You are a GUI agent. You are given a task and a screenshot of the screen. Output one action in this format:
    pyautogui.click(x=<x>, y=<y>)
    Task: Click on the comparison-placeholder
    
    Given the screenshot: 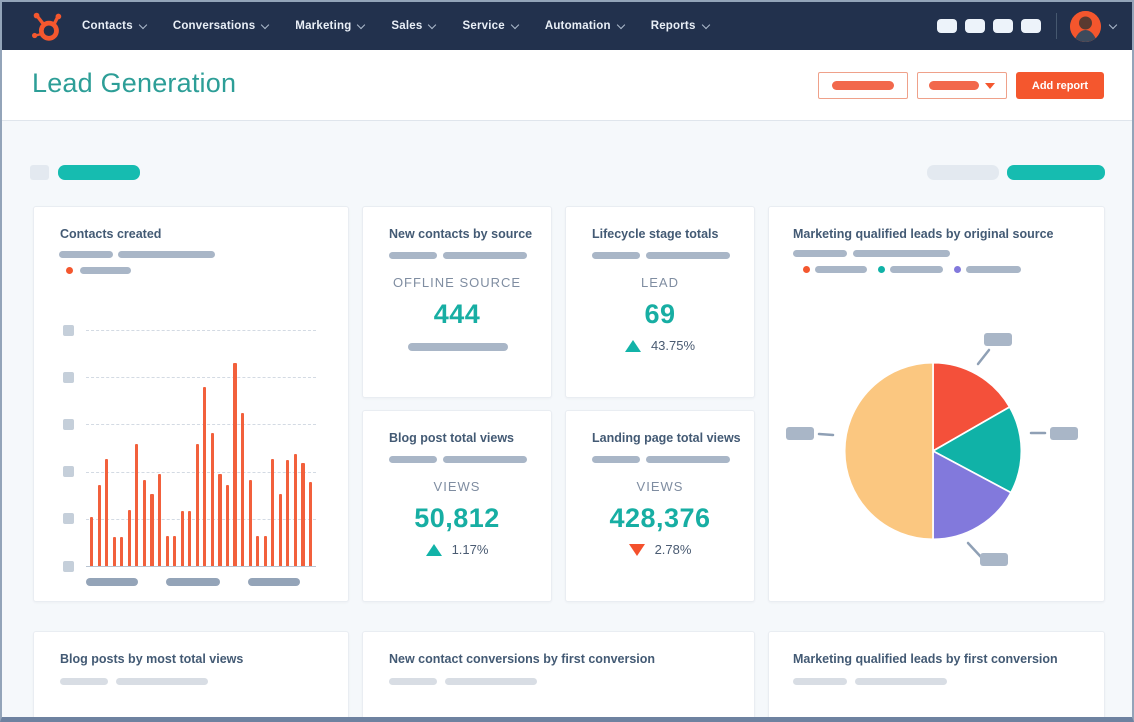 What is the action you would take?
    pyautogui.click(x=458, y=347)
    